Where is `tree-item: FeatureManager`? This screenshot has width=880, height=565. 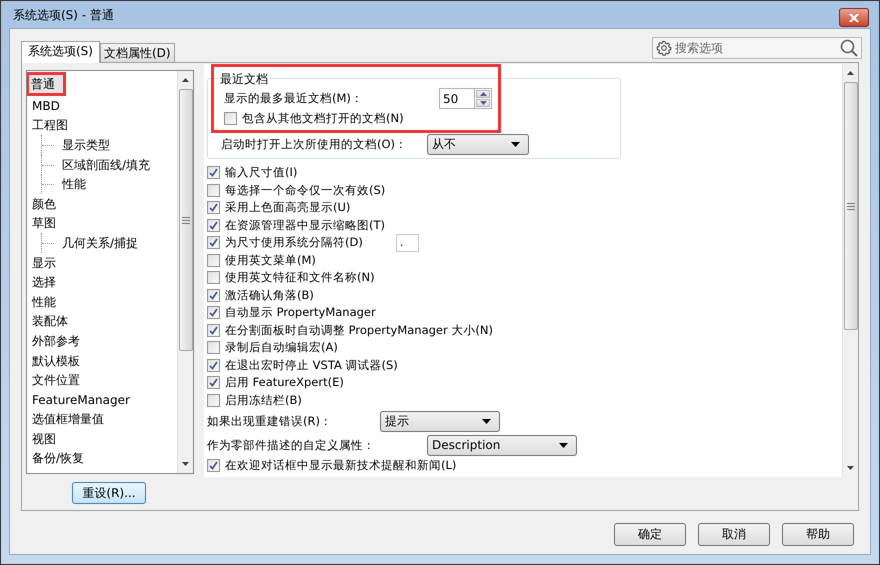
tree-item: FeatureManager is located at coordinates (81, 399).